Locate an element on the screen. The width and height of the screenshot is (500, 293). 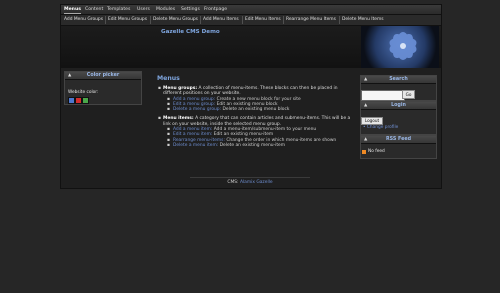
list-item-text: Delete an existing menu block is located at coordinates (256, 110).